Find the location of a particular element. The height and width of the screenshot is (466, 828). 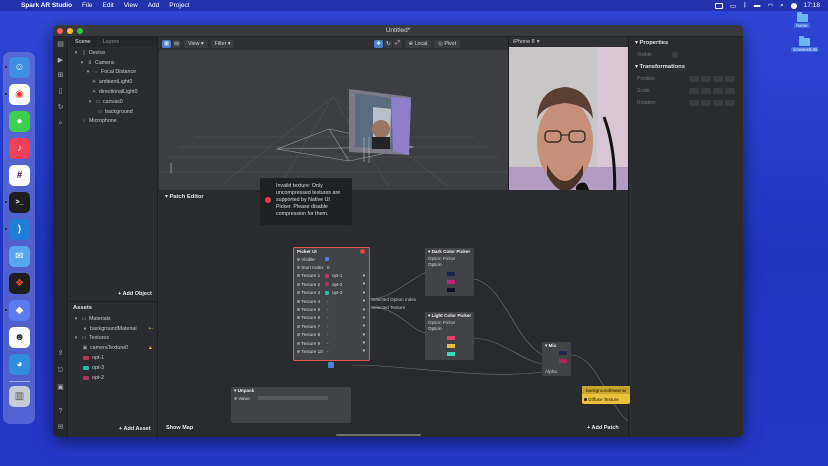

asset-folder-textures: ▾ ▭ Textures is located at coordinates (113, 339).